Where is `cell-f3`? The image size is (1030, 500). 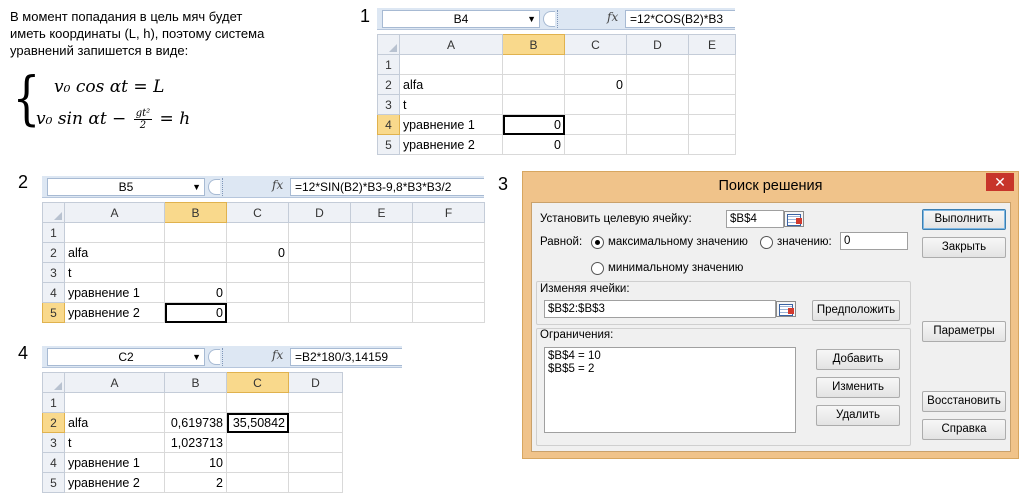
cell-f3 is located at coordinates (448, 272).